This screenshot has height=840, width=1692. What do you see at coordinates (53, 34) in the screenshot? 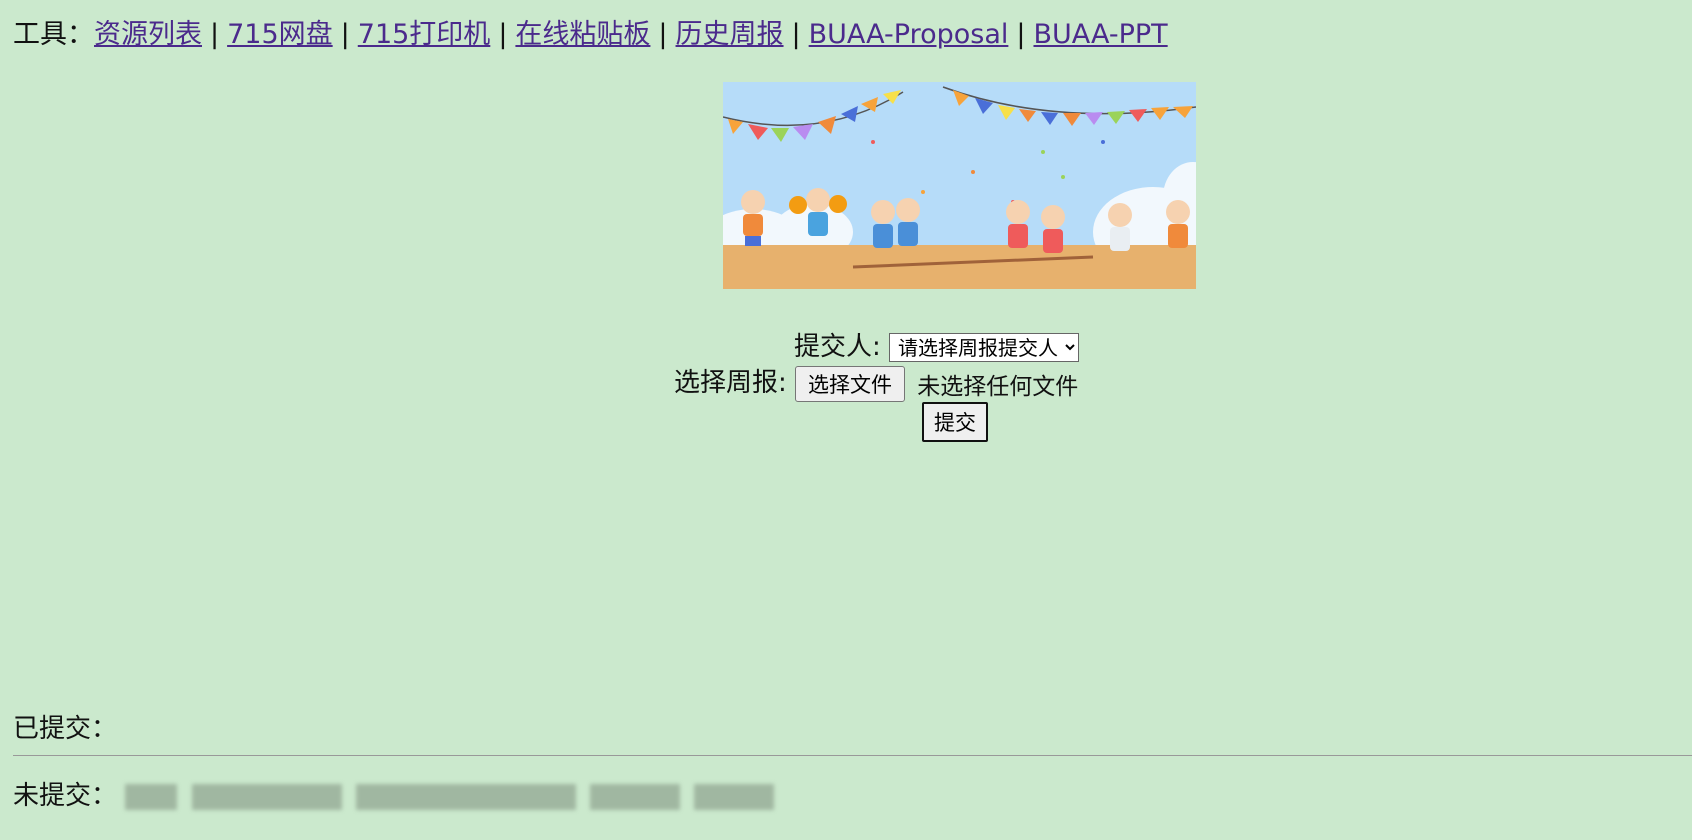
I see `tools-label: 工具：` at bounding box center [53, 34].